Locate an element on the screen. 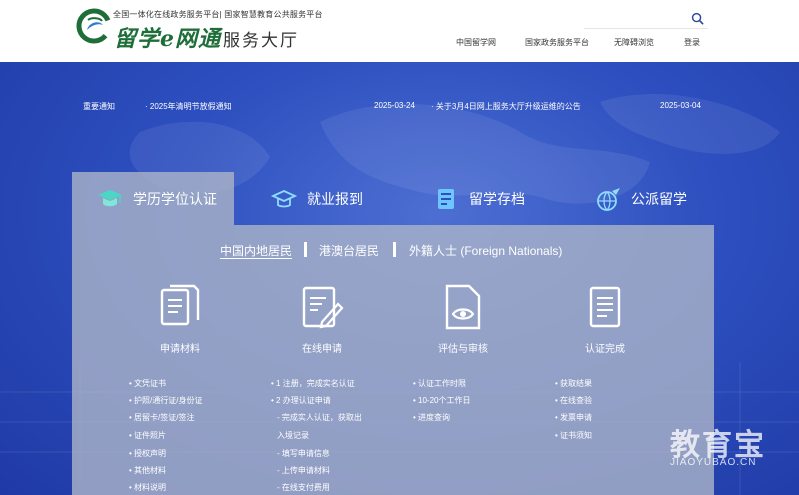  list-item: • 护照/通行证/身份证 is located at coordinates (165, 400).